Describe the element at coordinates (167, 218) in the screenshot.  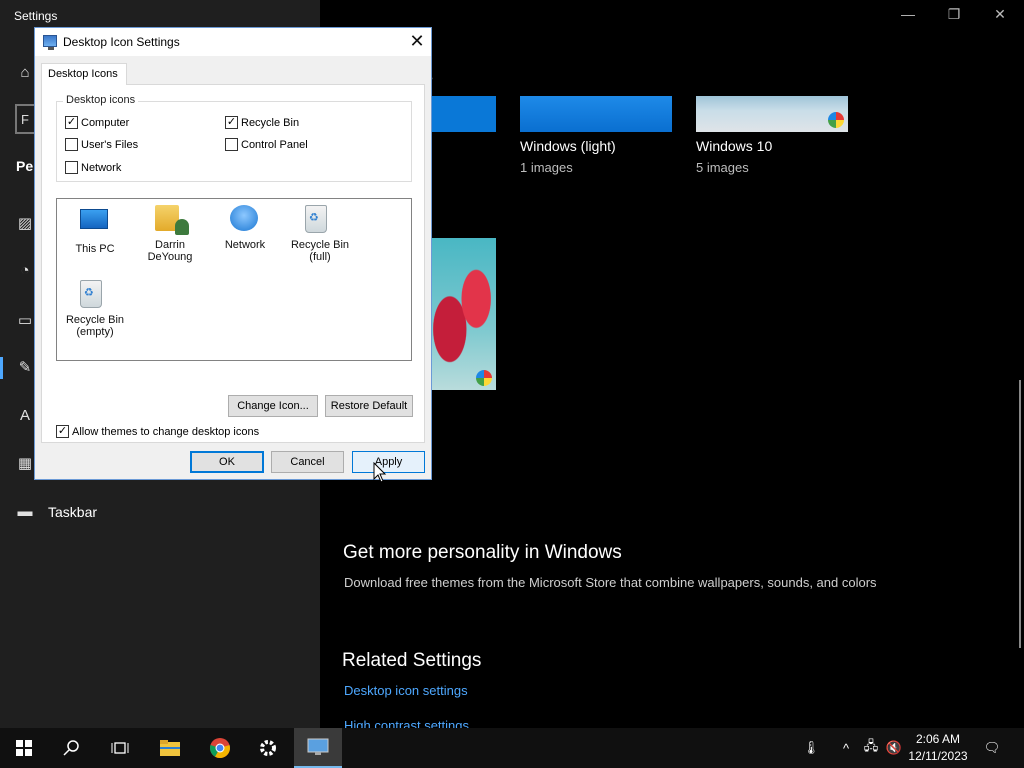
I see `user-folder-icon` at that location.